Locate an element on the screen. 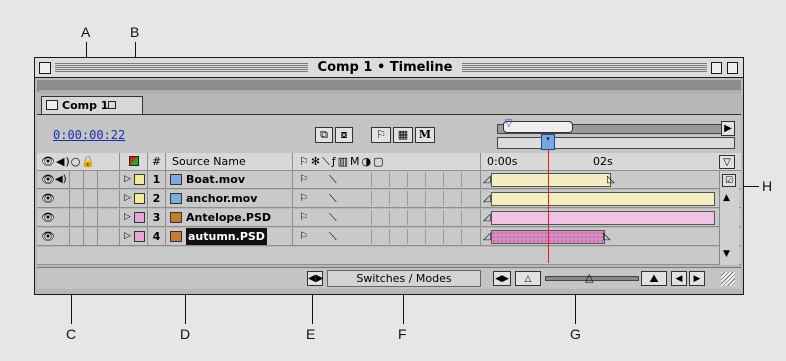  motion-blur-button: M is located at coordinates (425, 135).